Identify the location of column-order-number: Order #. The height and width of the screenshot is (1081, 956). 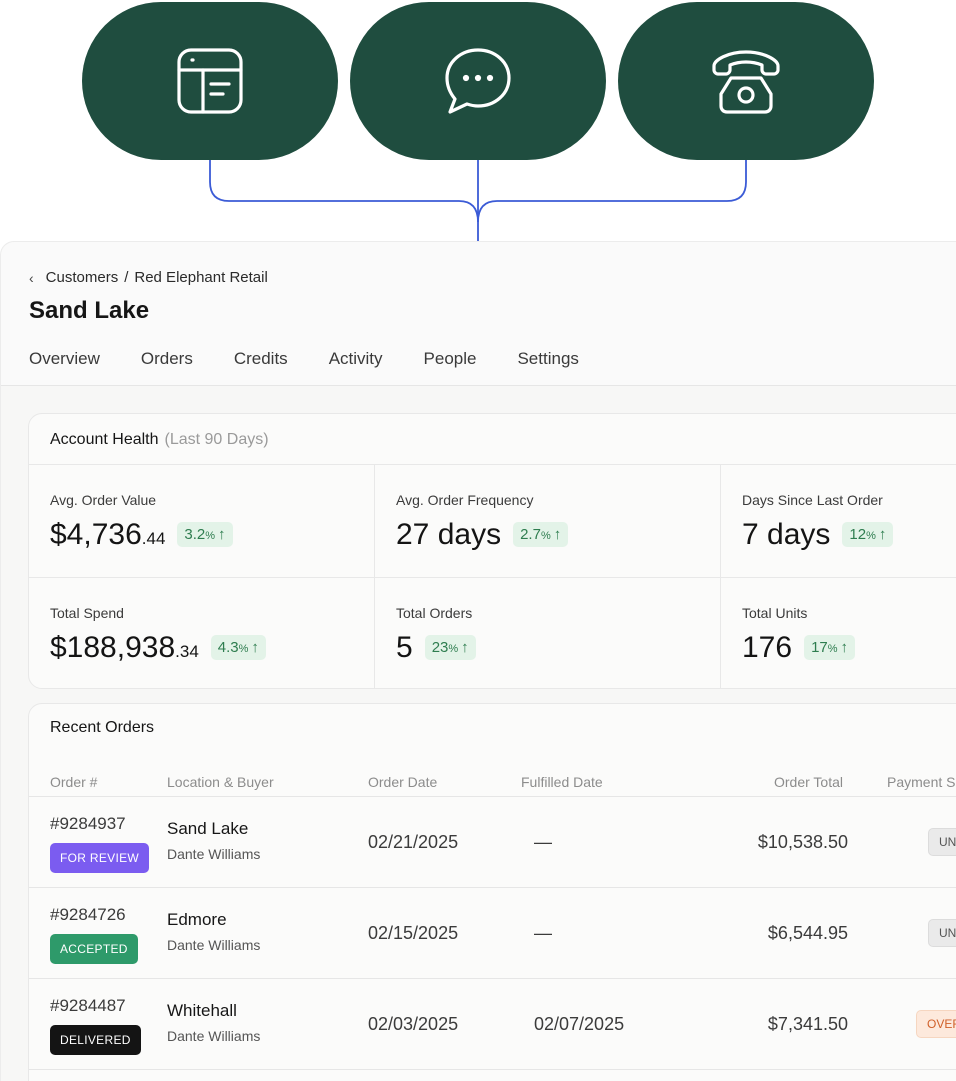
(74, 782).